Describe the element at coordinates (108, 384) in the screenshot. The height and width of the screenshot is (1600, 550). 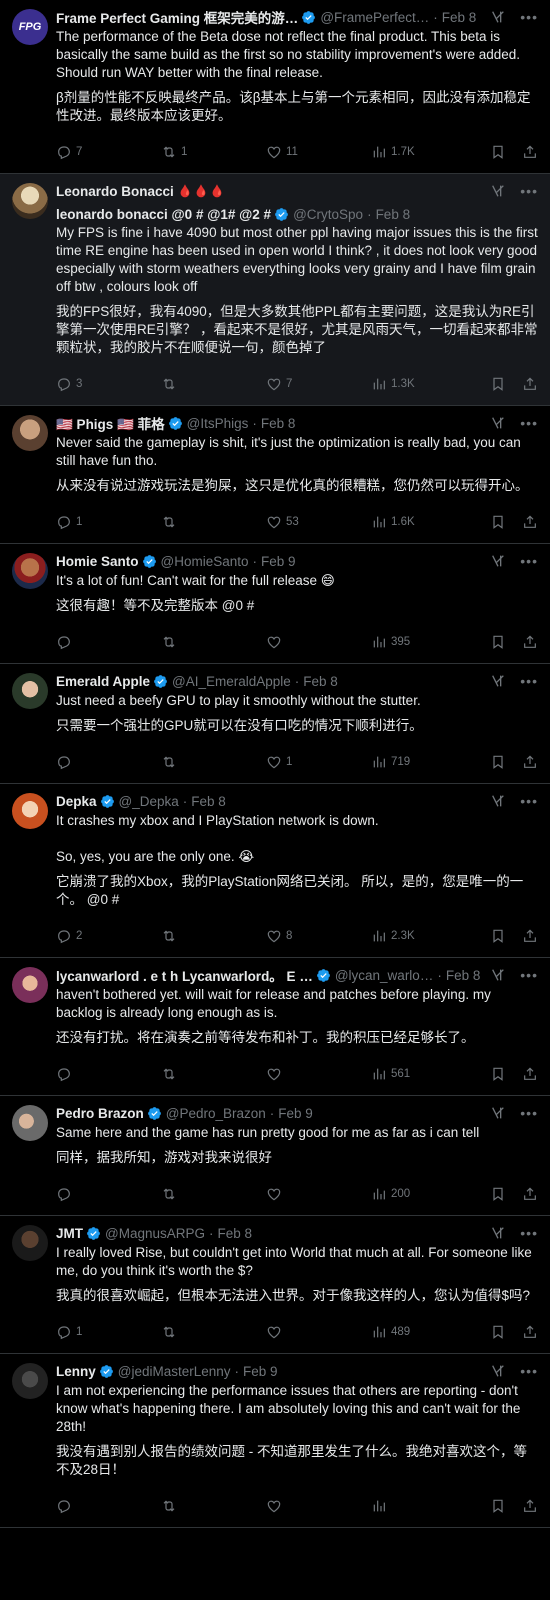
I see `reply-button: 3` at that location.